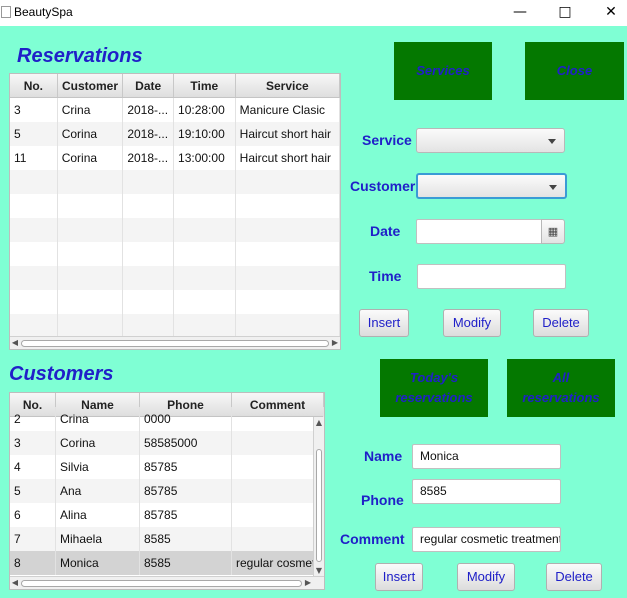 The image size is (627, 598). I want to click on customers-heading: Customers, so click(61, 374).